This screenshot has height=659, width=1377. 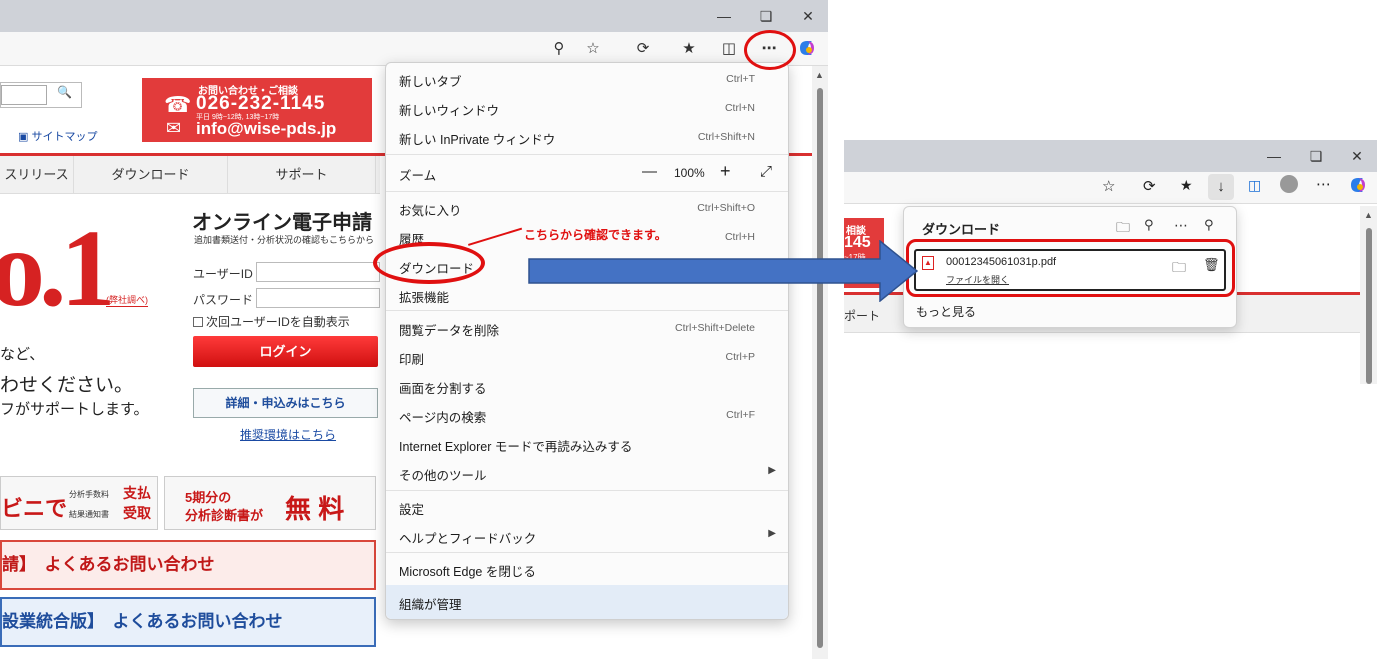 I want to click on login-button: ログイン, so click(x=285, y=351).